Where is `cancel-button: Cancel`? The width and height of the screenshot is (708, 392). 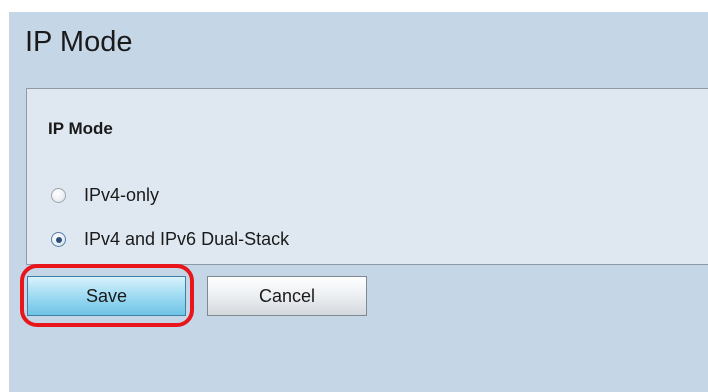
cancel-button: Cancel is located at coordinates (287, 296).